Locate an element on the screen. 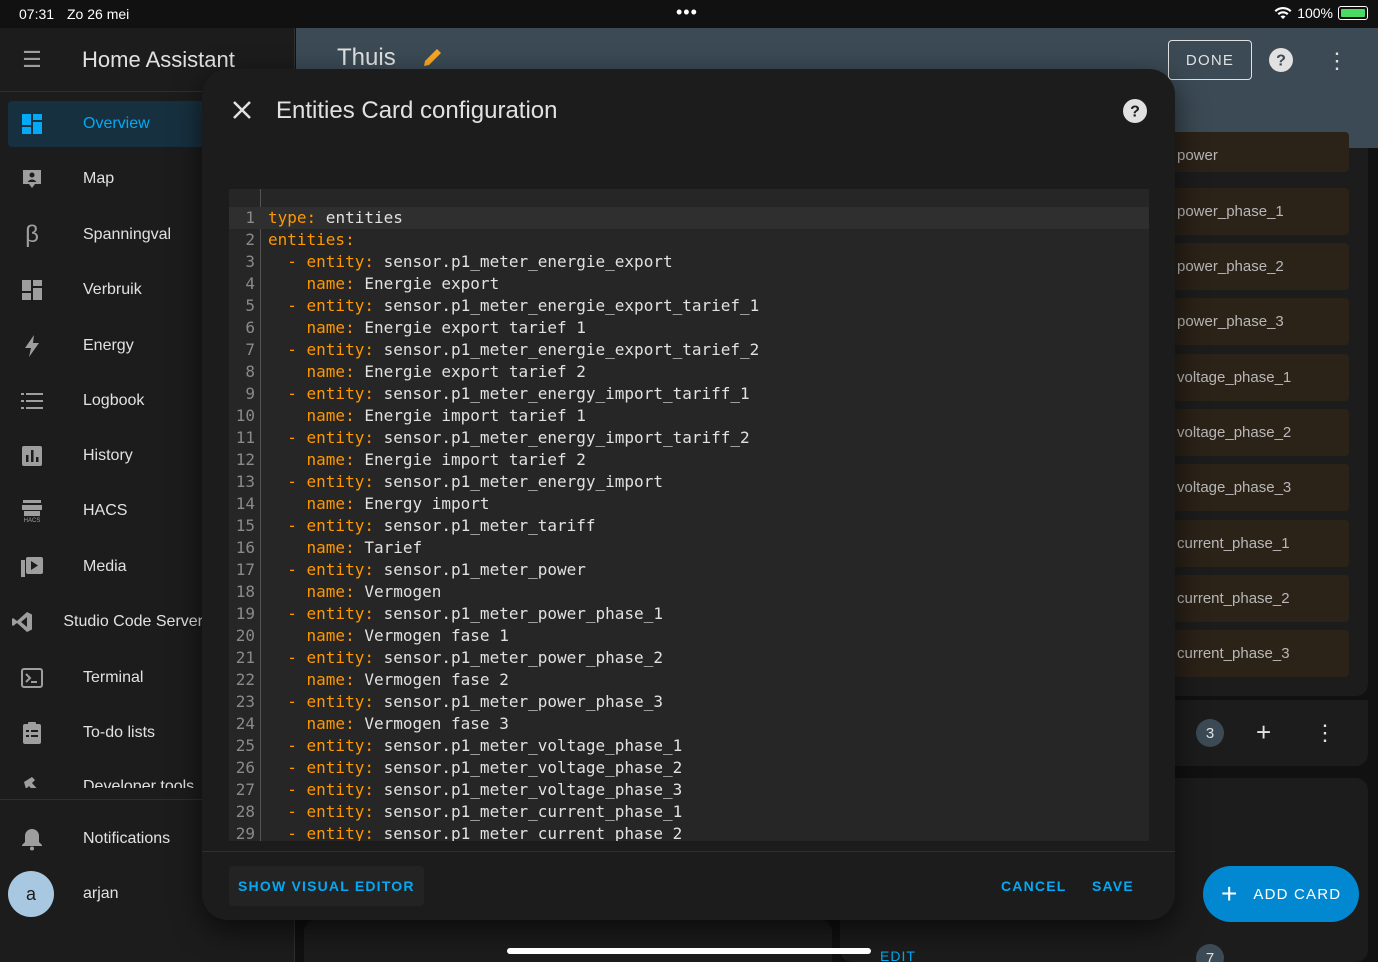 This screenshot has width=1378, height=962. entity-row: voltage_phase_3 is located at coordinates (1258, 487).